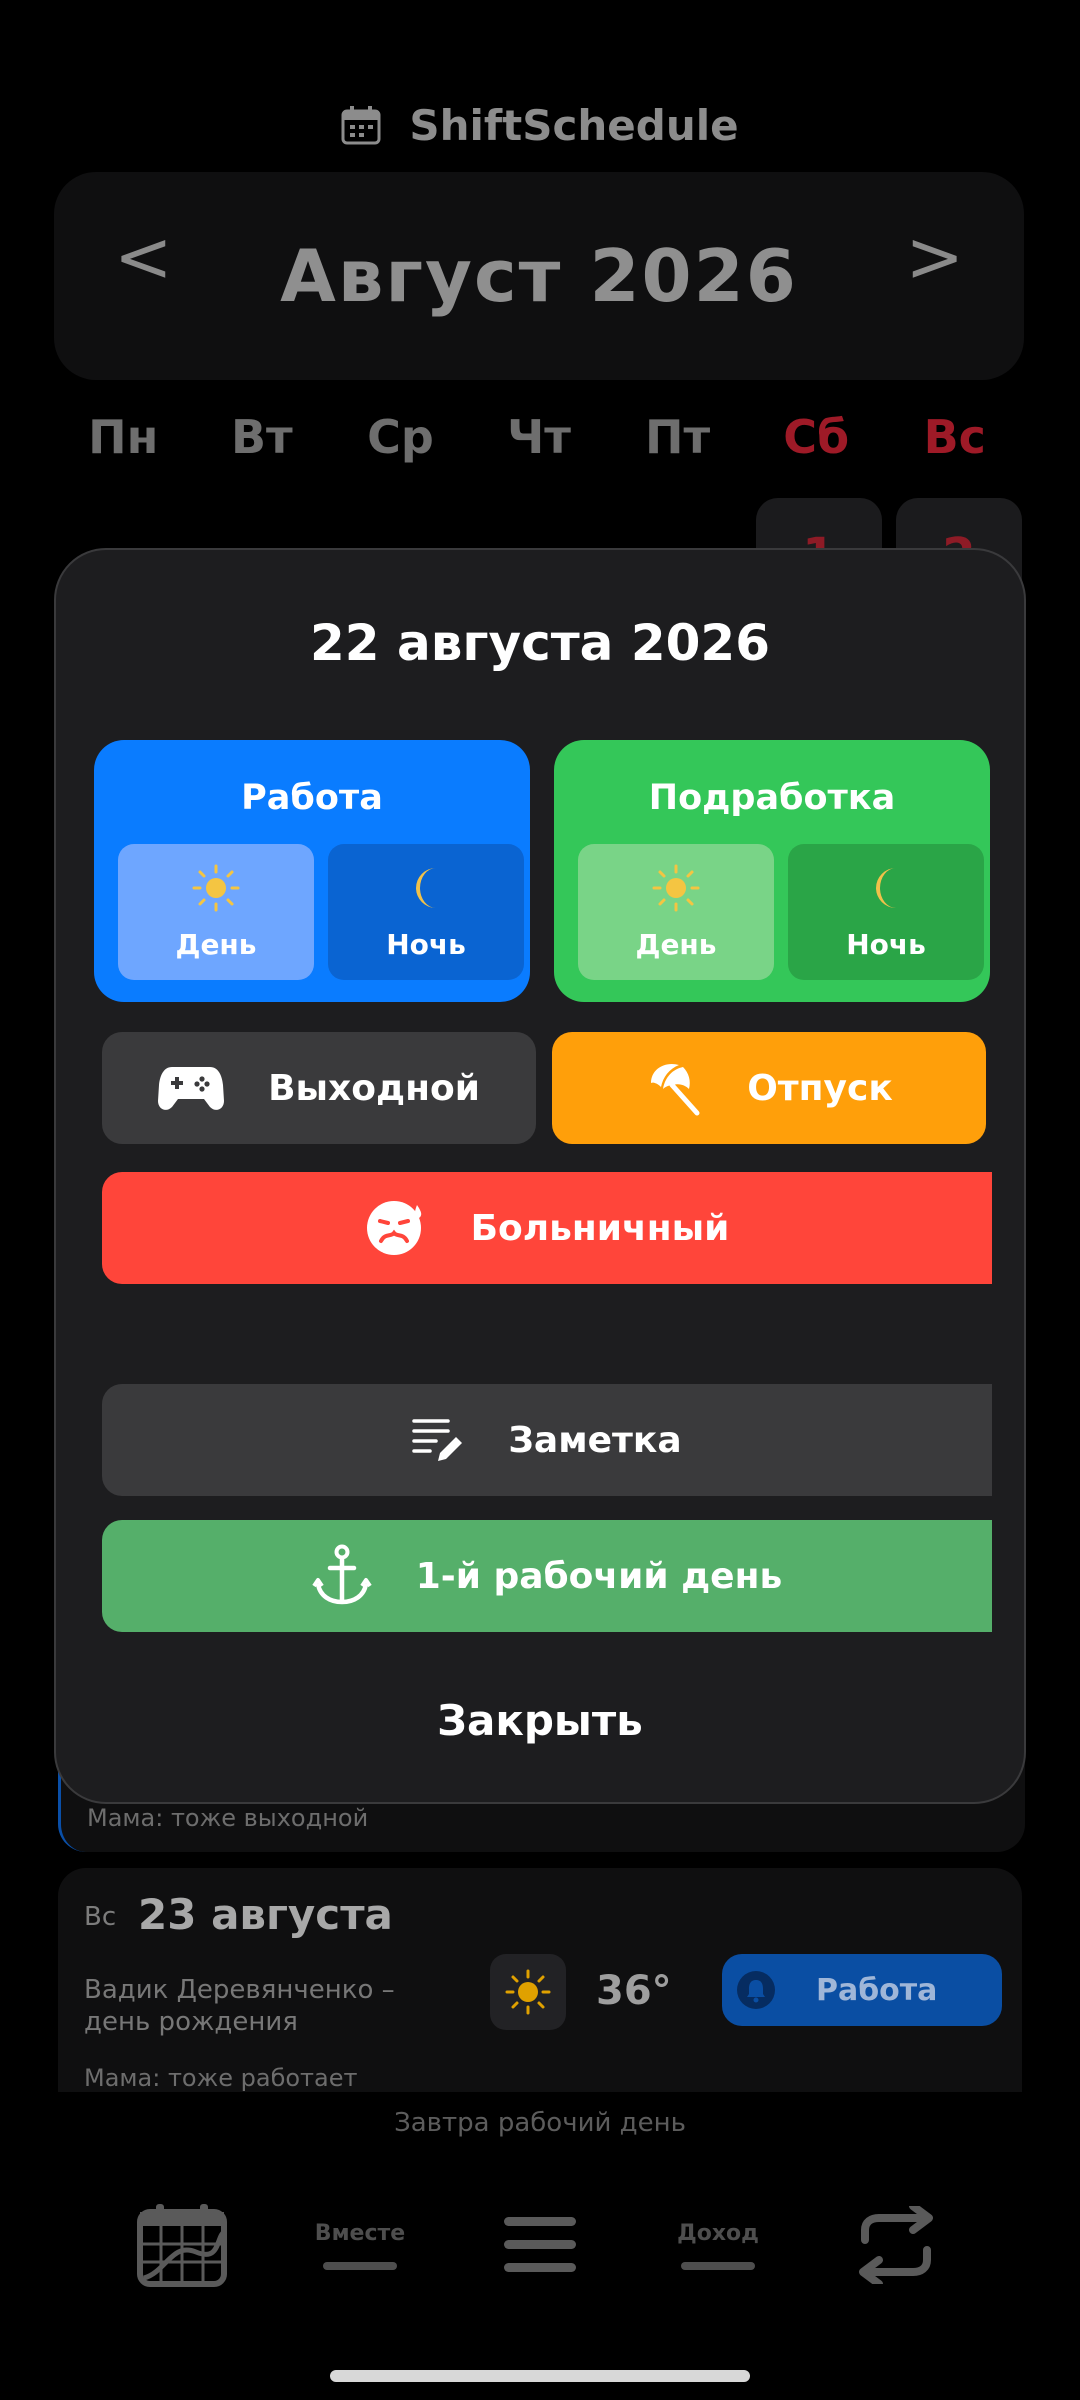  Describe the element at coordinates (360, 2233) in the screenshot. I see `nav-together-label: Вместе` at that location.